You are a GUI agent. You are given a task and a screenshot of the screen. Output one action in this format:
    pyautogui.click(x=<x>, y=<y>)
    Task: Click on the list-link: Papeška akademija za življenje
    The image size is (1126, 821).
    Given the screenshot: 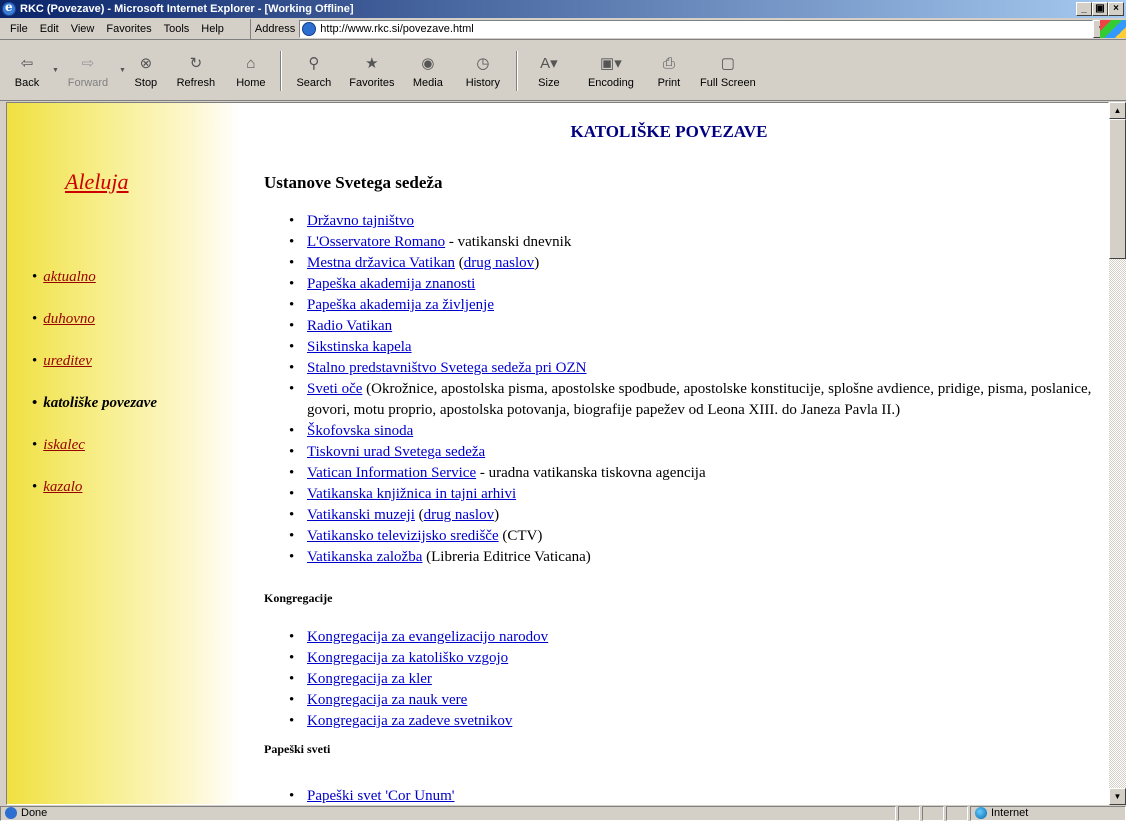 What is the action you would take?
    pyautogui.click(x=400, y=305)
    